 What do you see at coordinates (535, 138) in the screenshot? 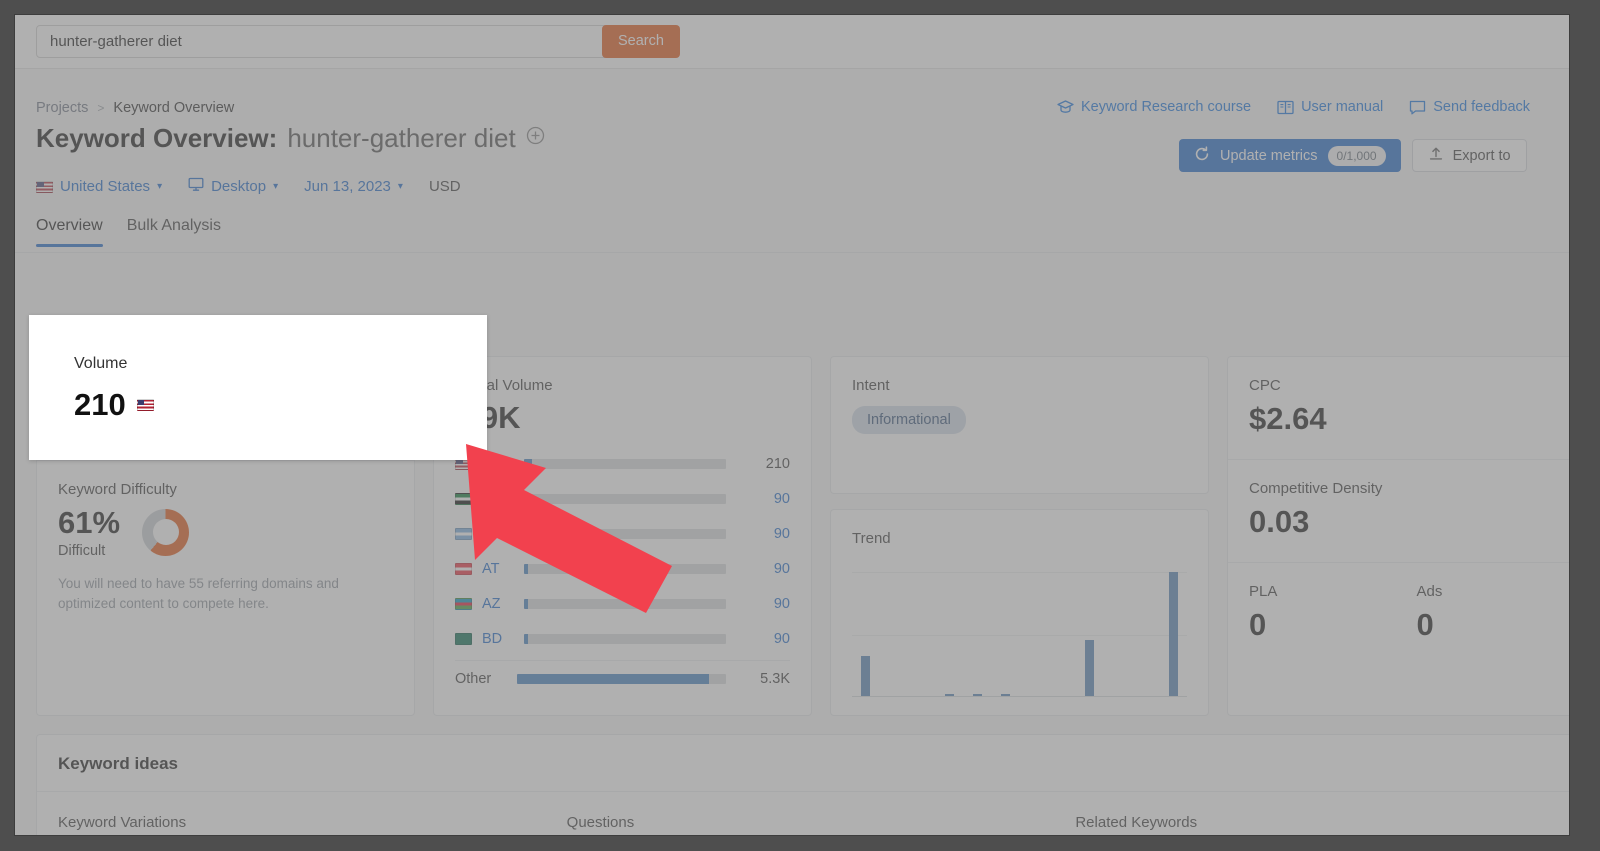
I see `plus-circle-icon` at bounding box center [535, 138].